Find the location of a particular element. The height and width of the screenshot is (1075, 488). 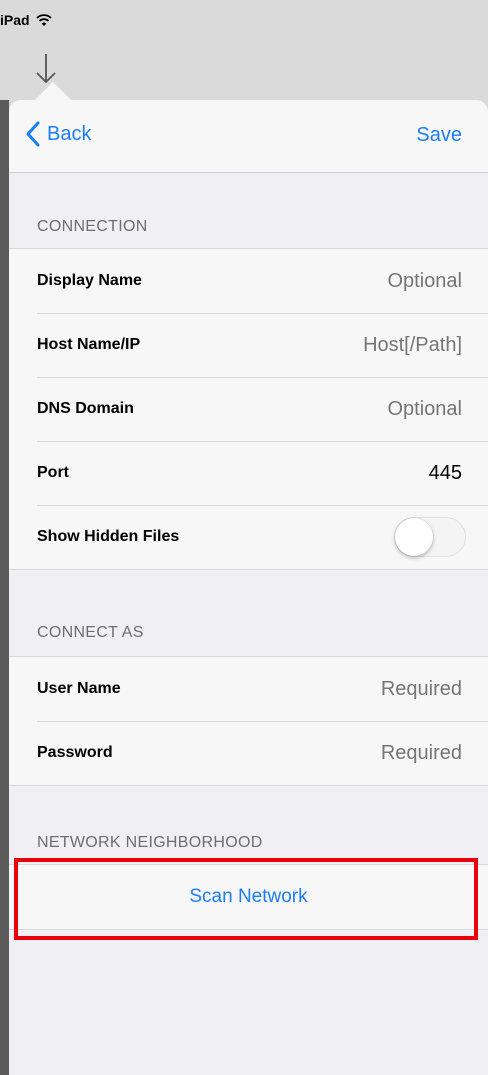

display-name-label: Display Name is located at coordinates (89, 280).